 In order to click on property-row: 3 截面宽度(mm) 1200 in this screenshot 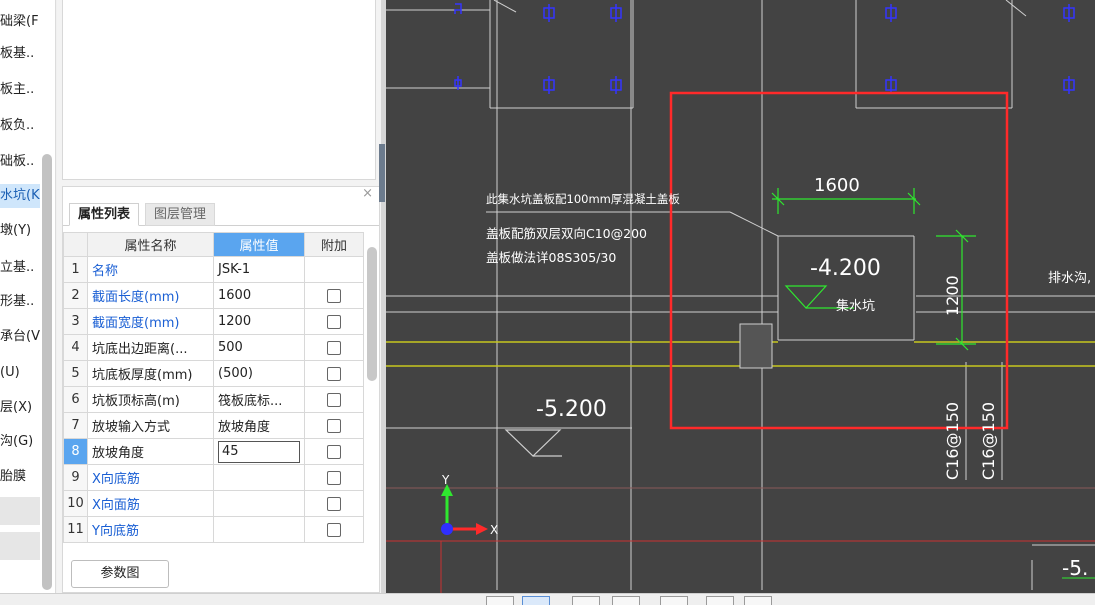, I will do `click(213, 321)`.